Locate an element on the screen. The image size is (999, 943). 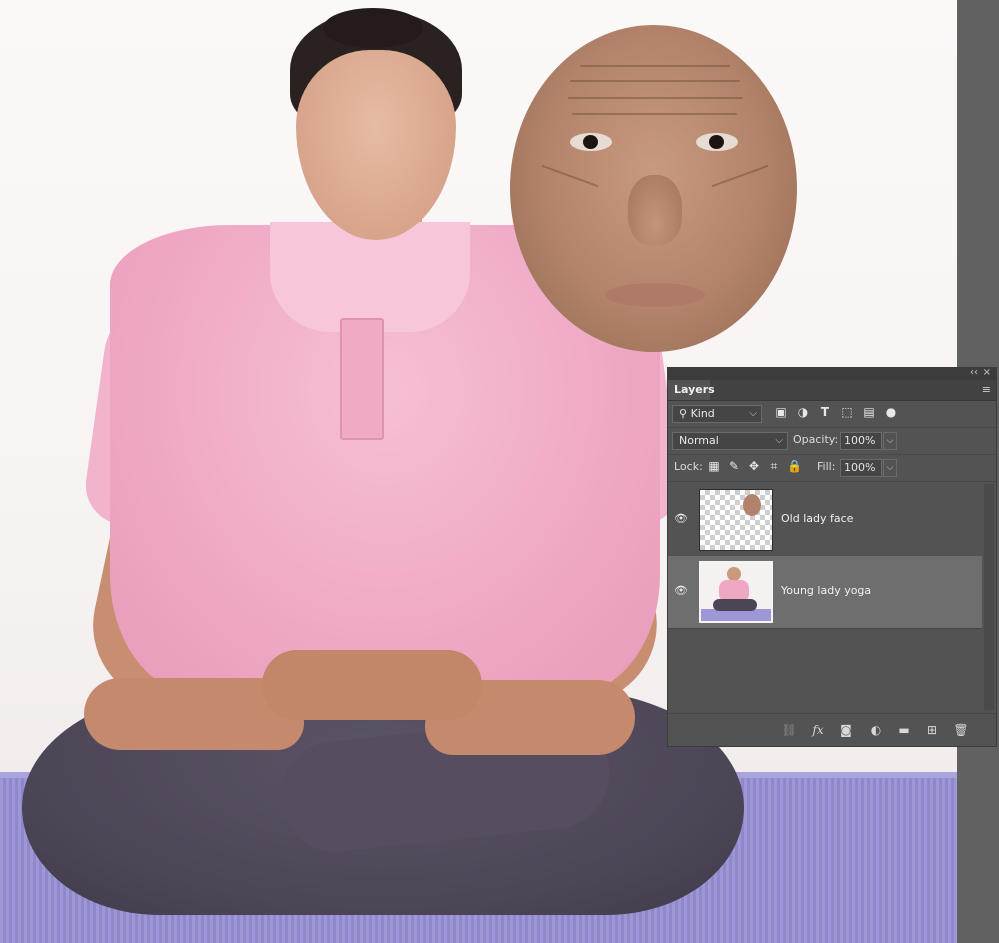
filter-toggle-icon: ● is located at coordinates (891, 413).